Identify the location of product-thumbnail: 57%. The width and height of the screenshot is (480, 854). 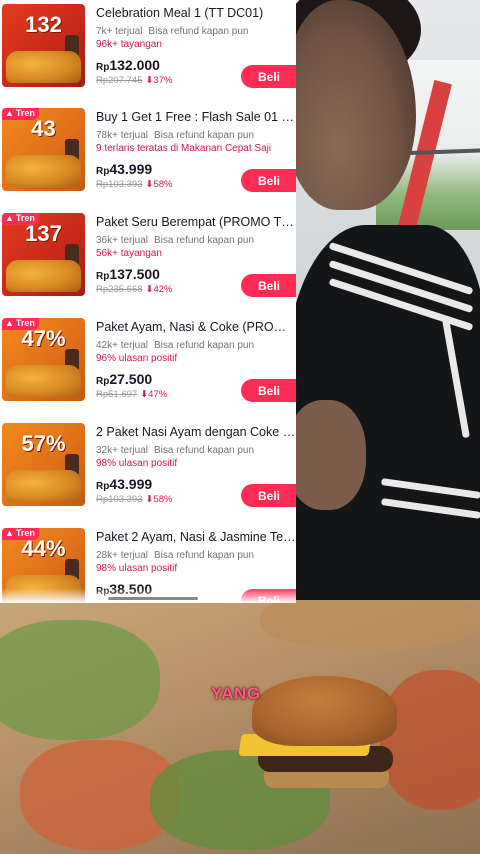
(43, 464).